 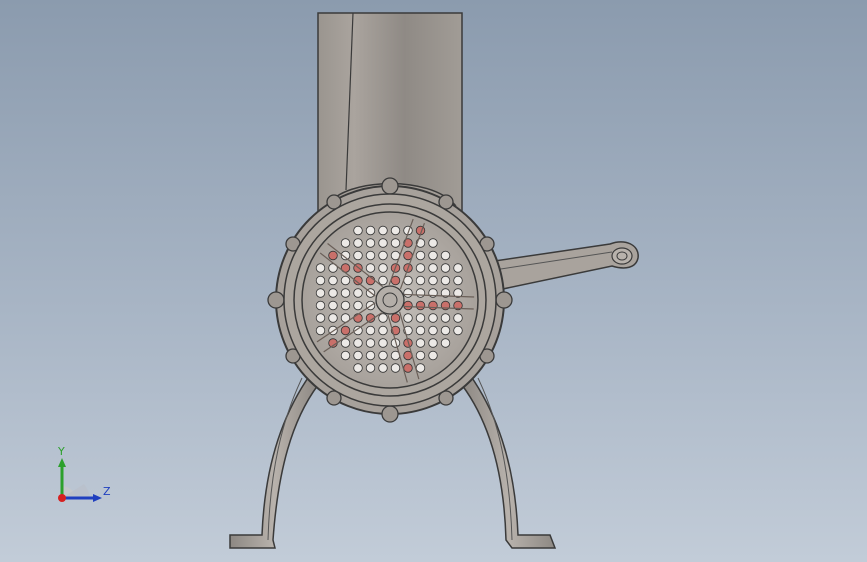 What do you see at coordinates (61, 451) in the screenshot?
I see `y-axis-label: Y` at bounding box center [61, 451].